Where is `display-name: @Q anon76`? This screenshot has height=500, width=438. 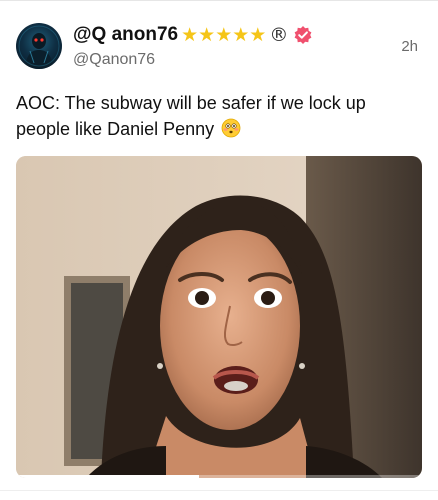 display-name: @Q anon76 is located at coordinates (125, 35).